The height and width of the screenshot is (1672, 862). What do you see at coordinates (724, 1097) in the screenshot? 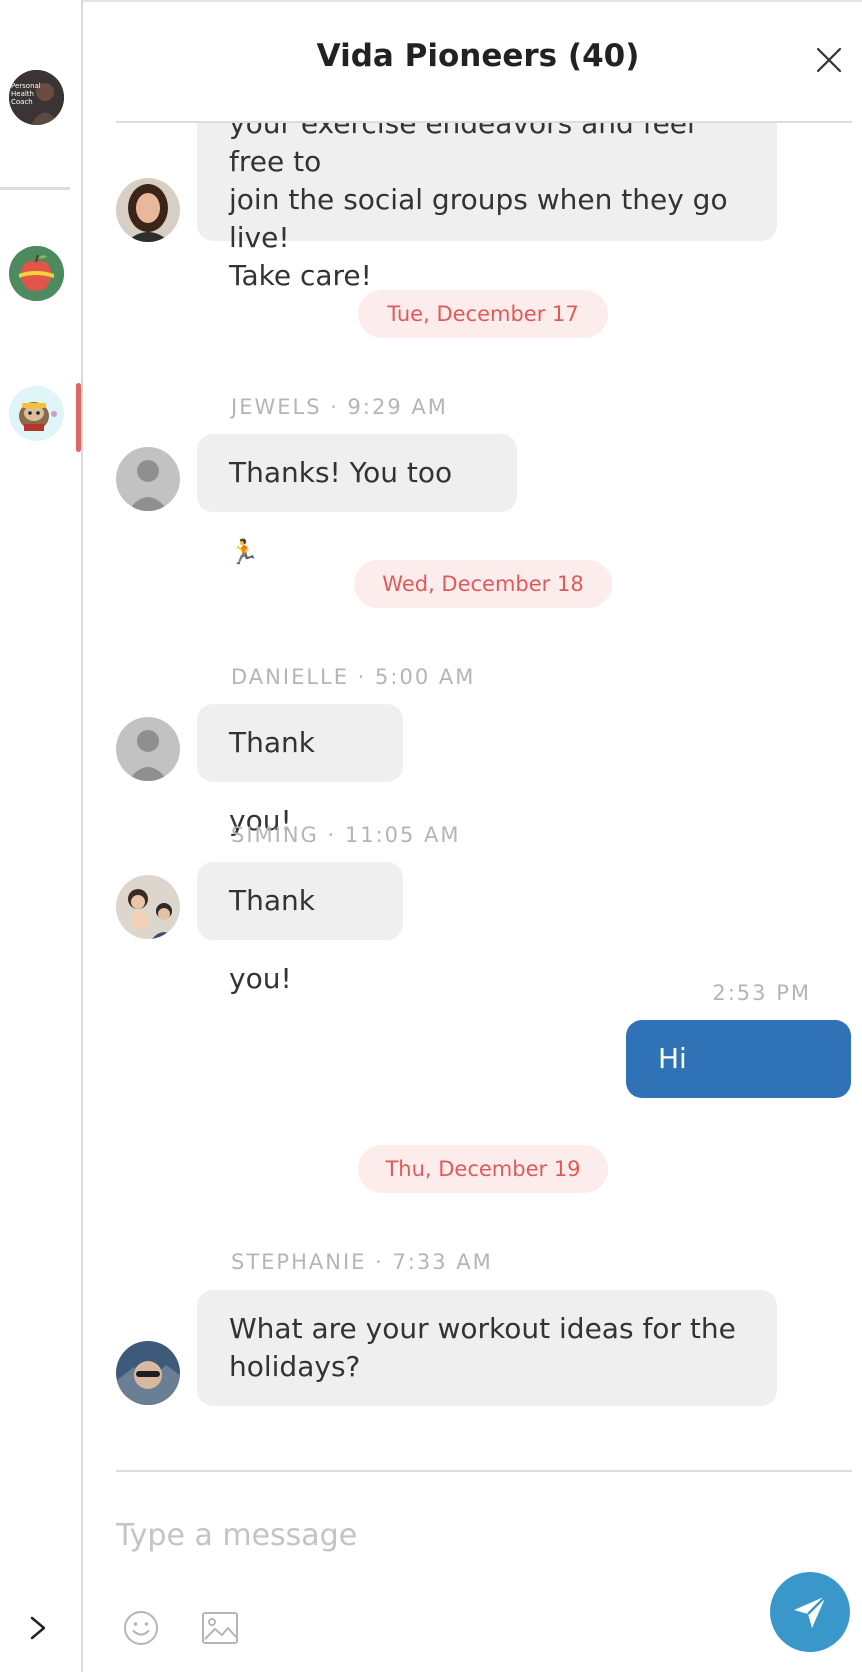
I see `message-text: Hi everyone` at bounding box center [724, 1097].